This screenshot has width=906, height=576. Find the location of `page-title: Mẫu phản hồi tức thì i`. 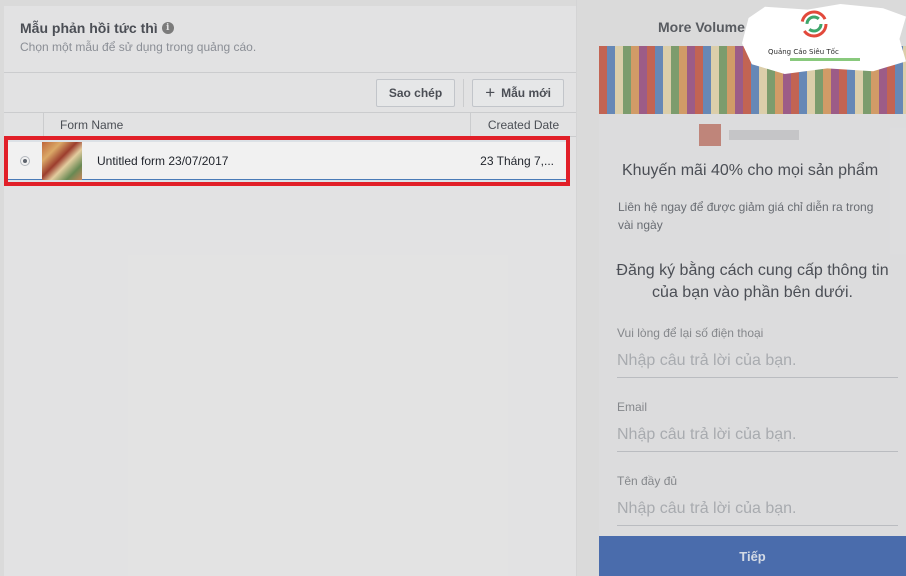

page-title: Mẫu phản hồi tức thì i is located at coordinates (298, 28).